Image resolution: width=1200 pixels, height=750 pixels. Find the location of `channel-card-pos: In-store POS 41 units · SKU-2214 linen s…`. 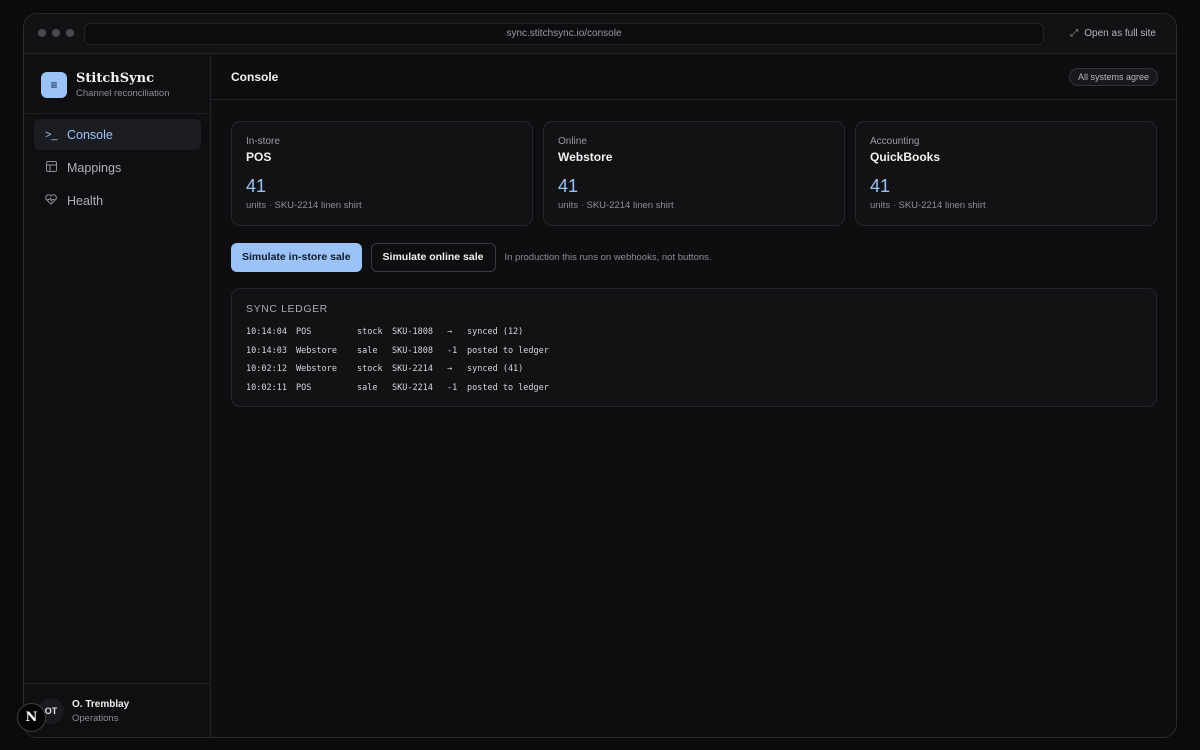

channel-card-pos: In-store POS 41 units · SKU-2214 linen s… is located at coordinates (382, 173).